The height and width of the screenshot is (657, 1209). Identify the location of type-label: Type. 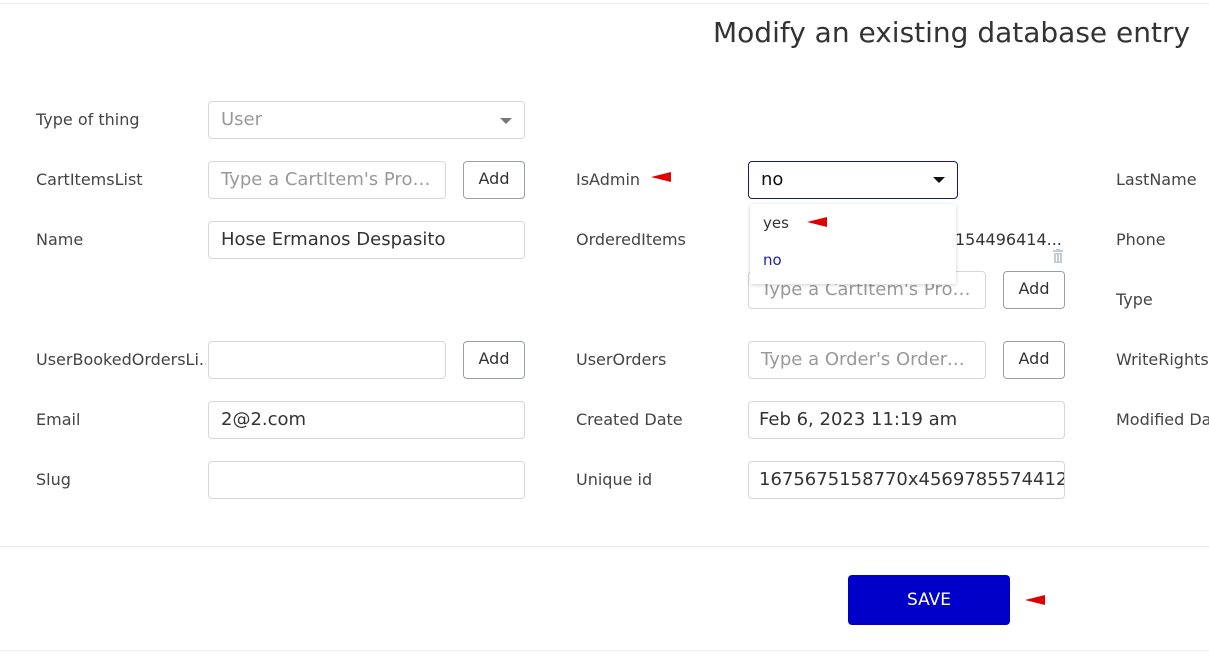
(1134, 299).